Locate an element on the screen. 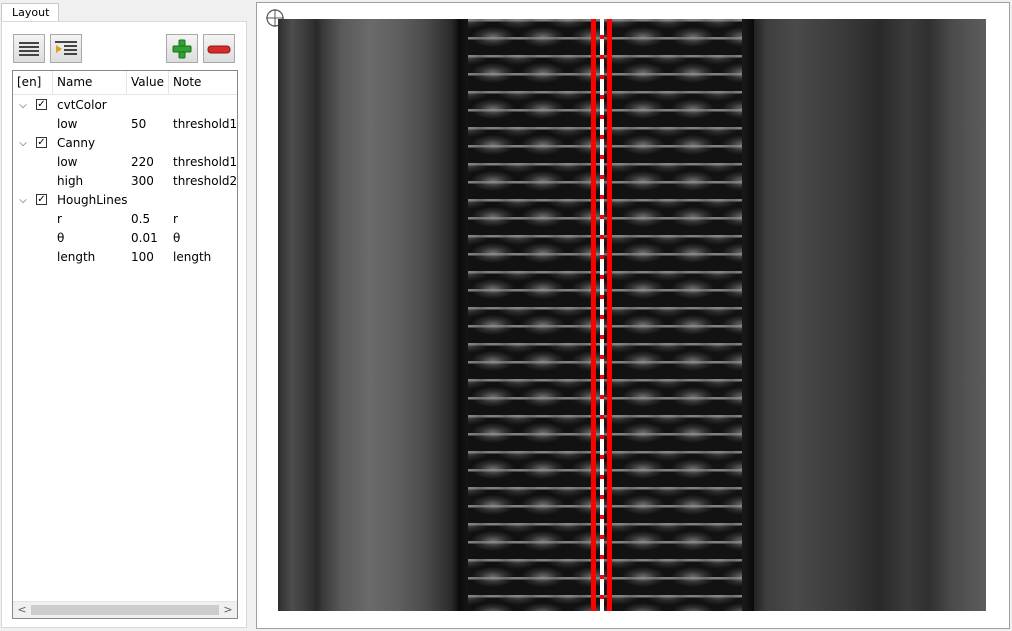 This screenshot has width=1012, height=631. tree-group-cvtcolor: ⌵ ✓ cvtColor is located at coordinates (125, 105).